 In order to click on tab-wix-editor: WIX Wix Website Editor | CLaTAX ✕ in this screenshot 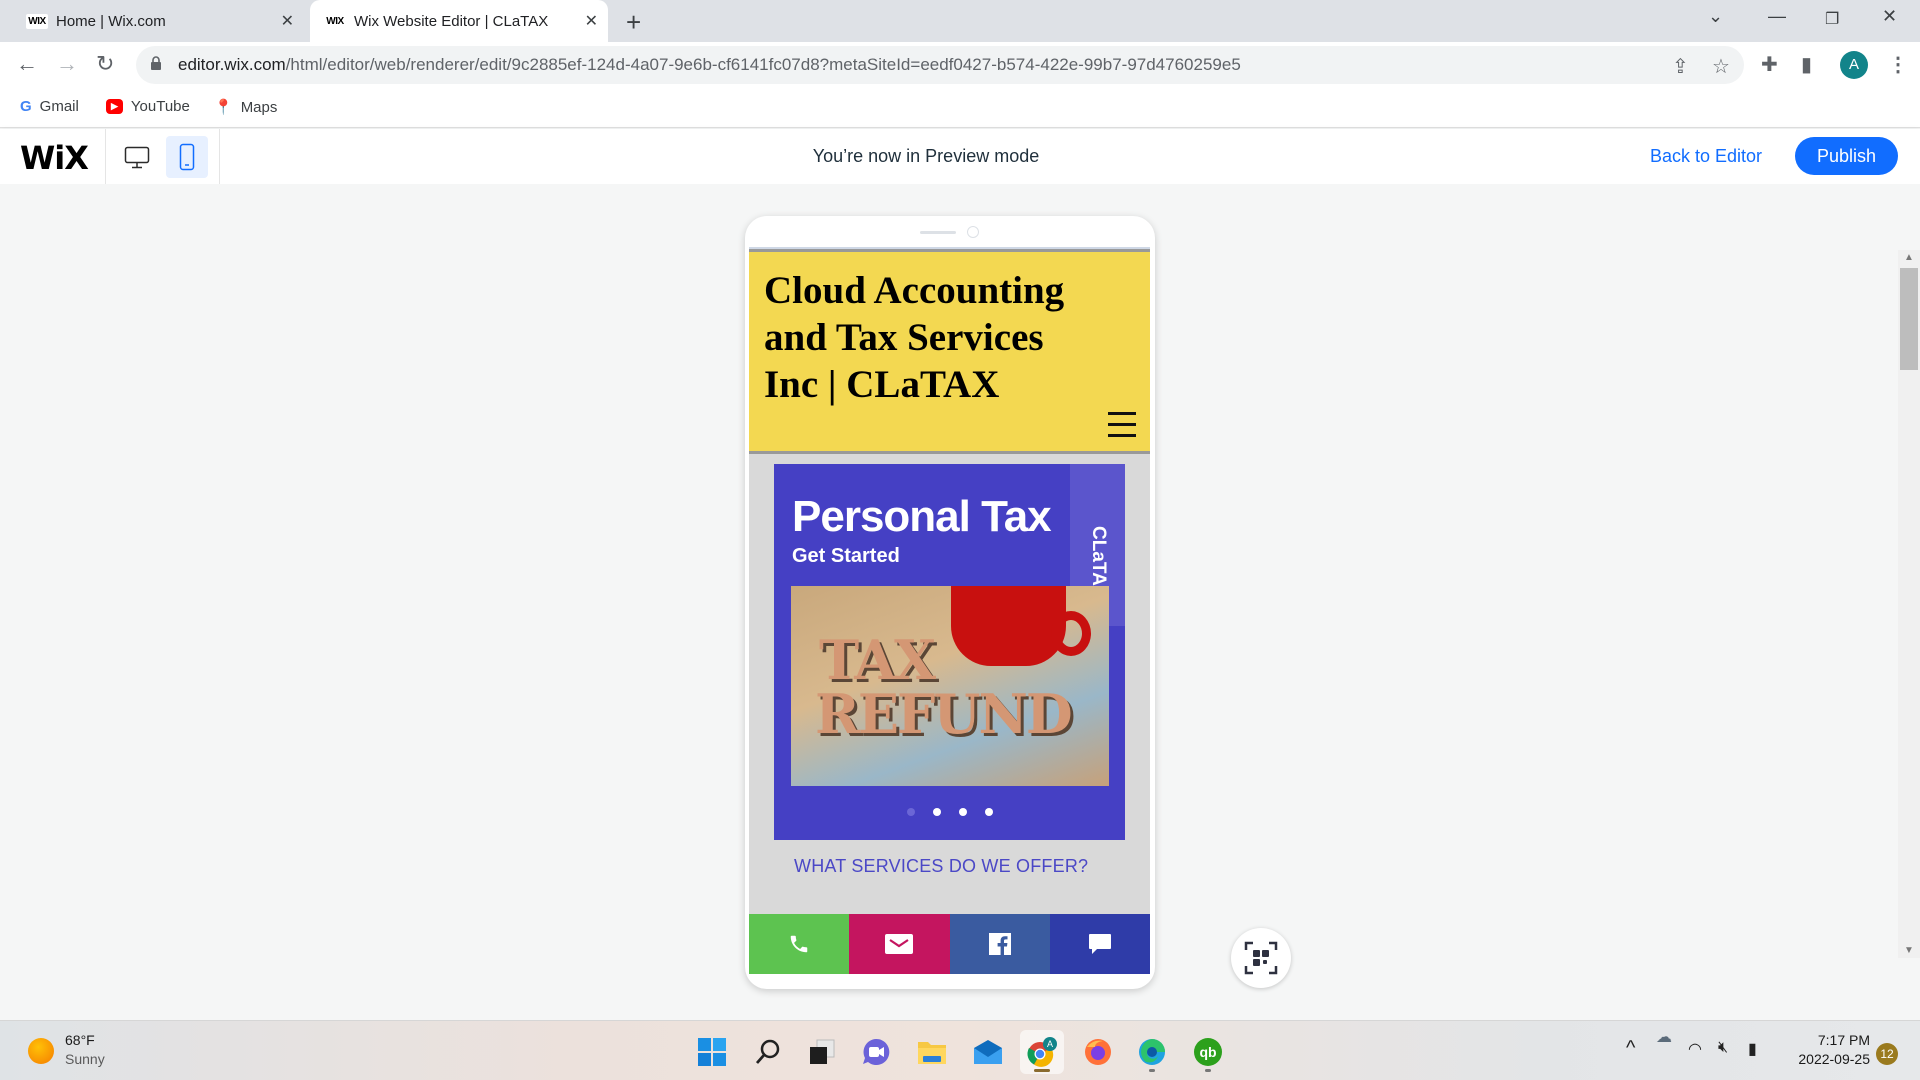, I will do `click(459, 21)`.